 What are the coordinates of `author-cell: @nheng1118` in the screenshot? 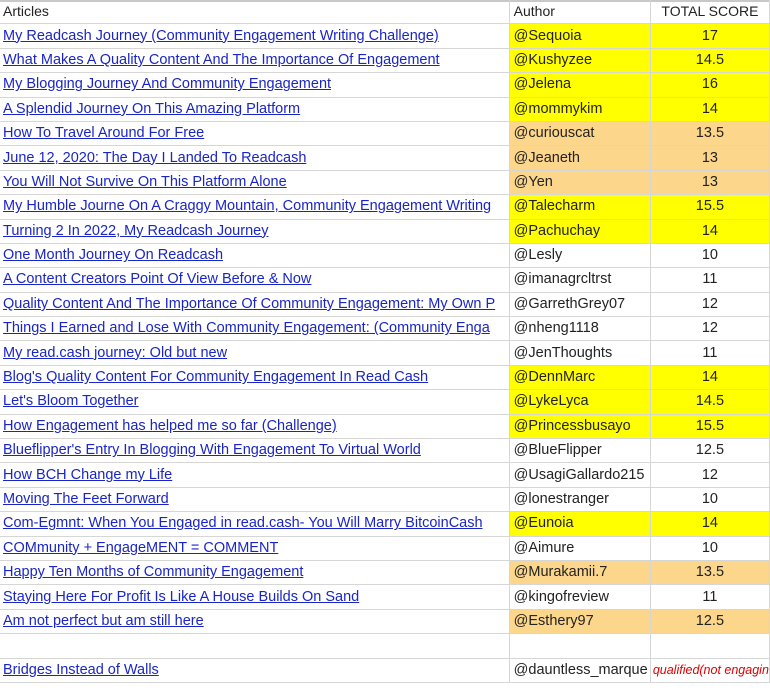 It's located at (580, 329).